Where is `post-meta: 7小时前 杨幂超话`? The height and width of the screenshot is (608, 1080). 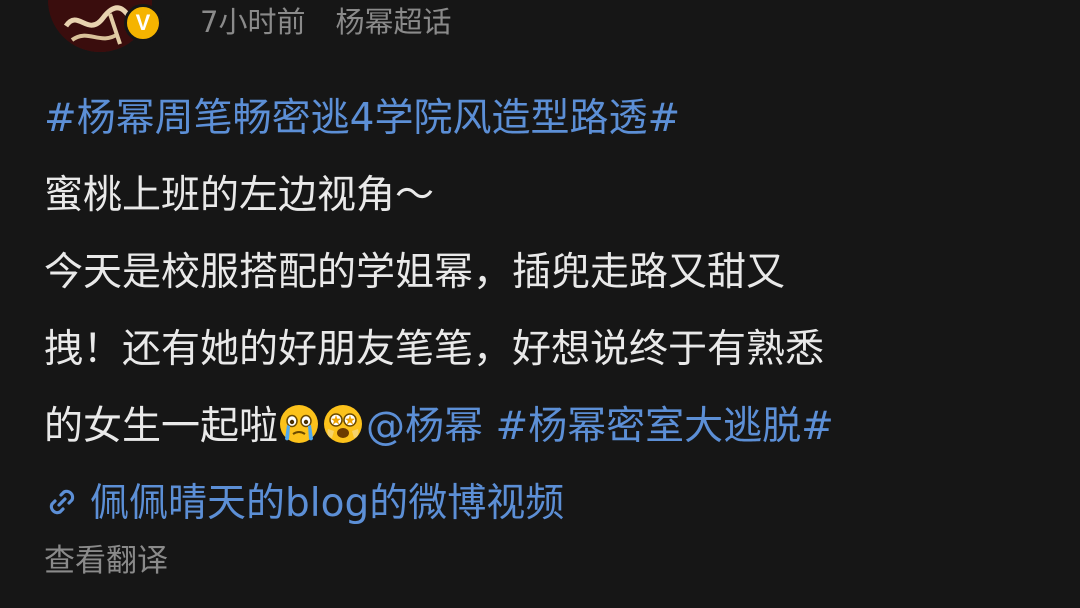
post-meta: 7小时前 杨幂超话 is located at coordinates (325, 22).